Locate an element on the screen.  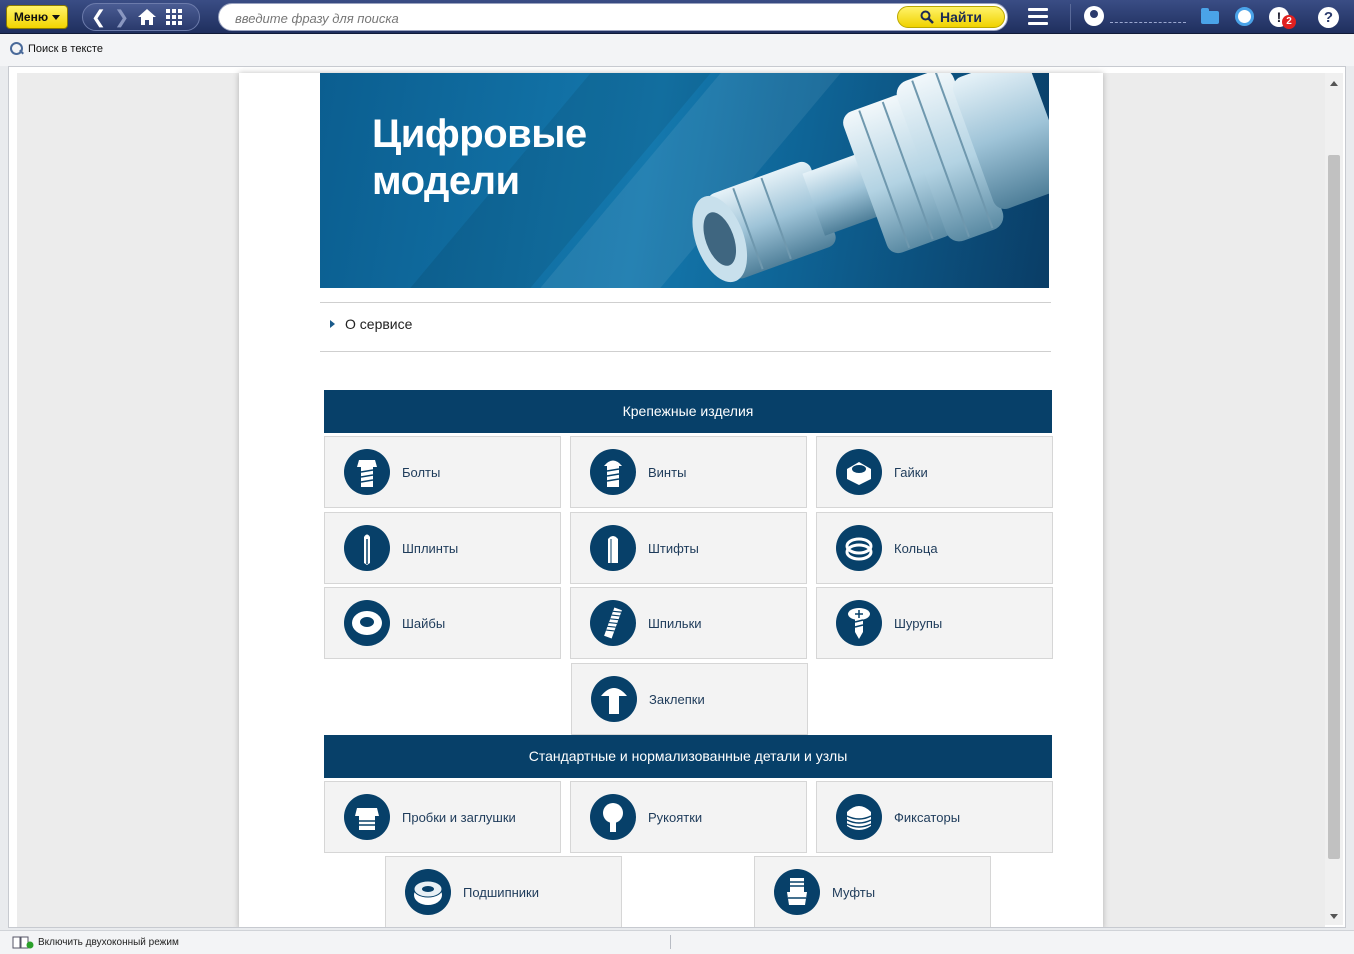
catalog-item: Заклепки is located at coordinates (689, 699).